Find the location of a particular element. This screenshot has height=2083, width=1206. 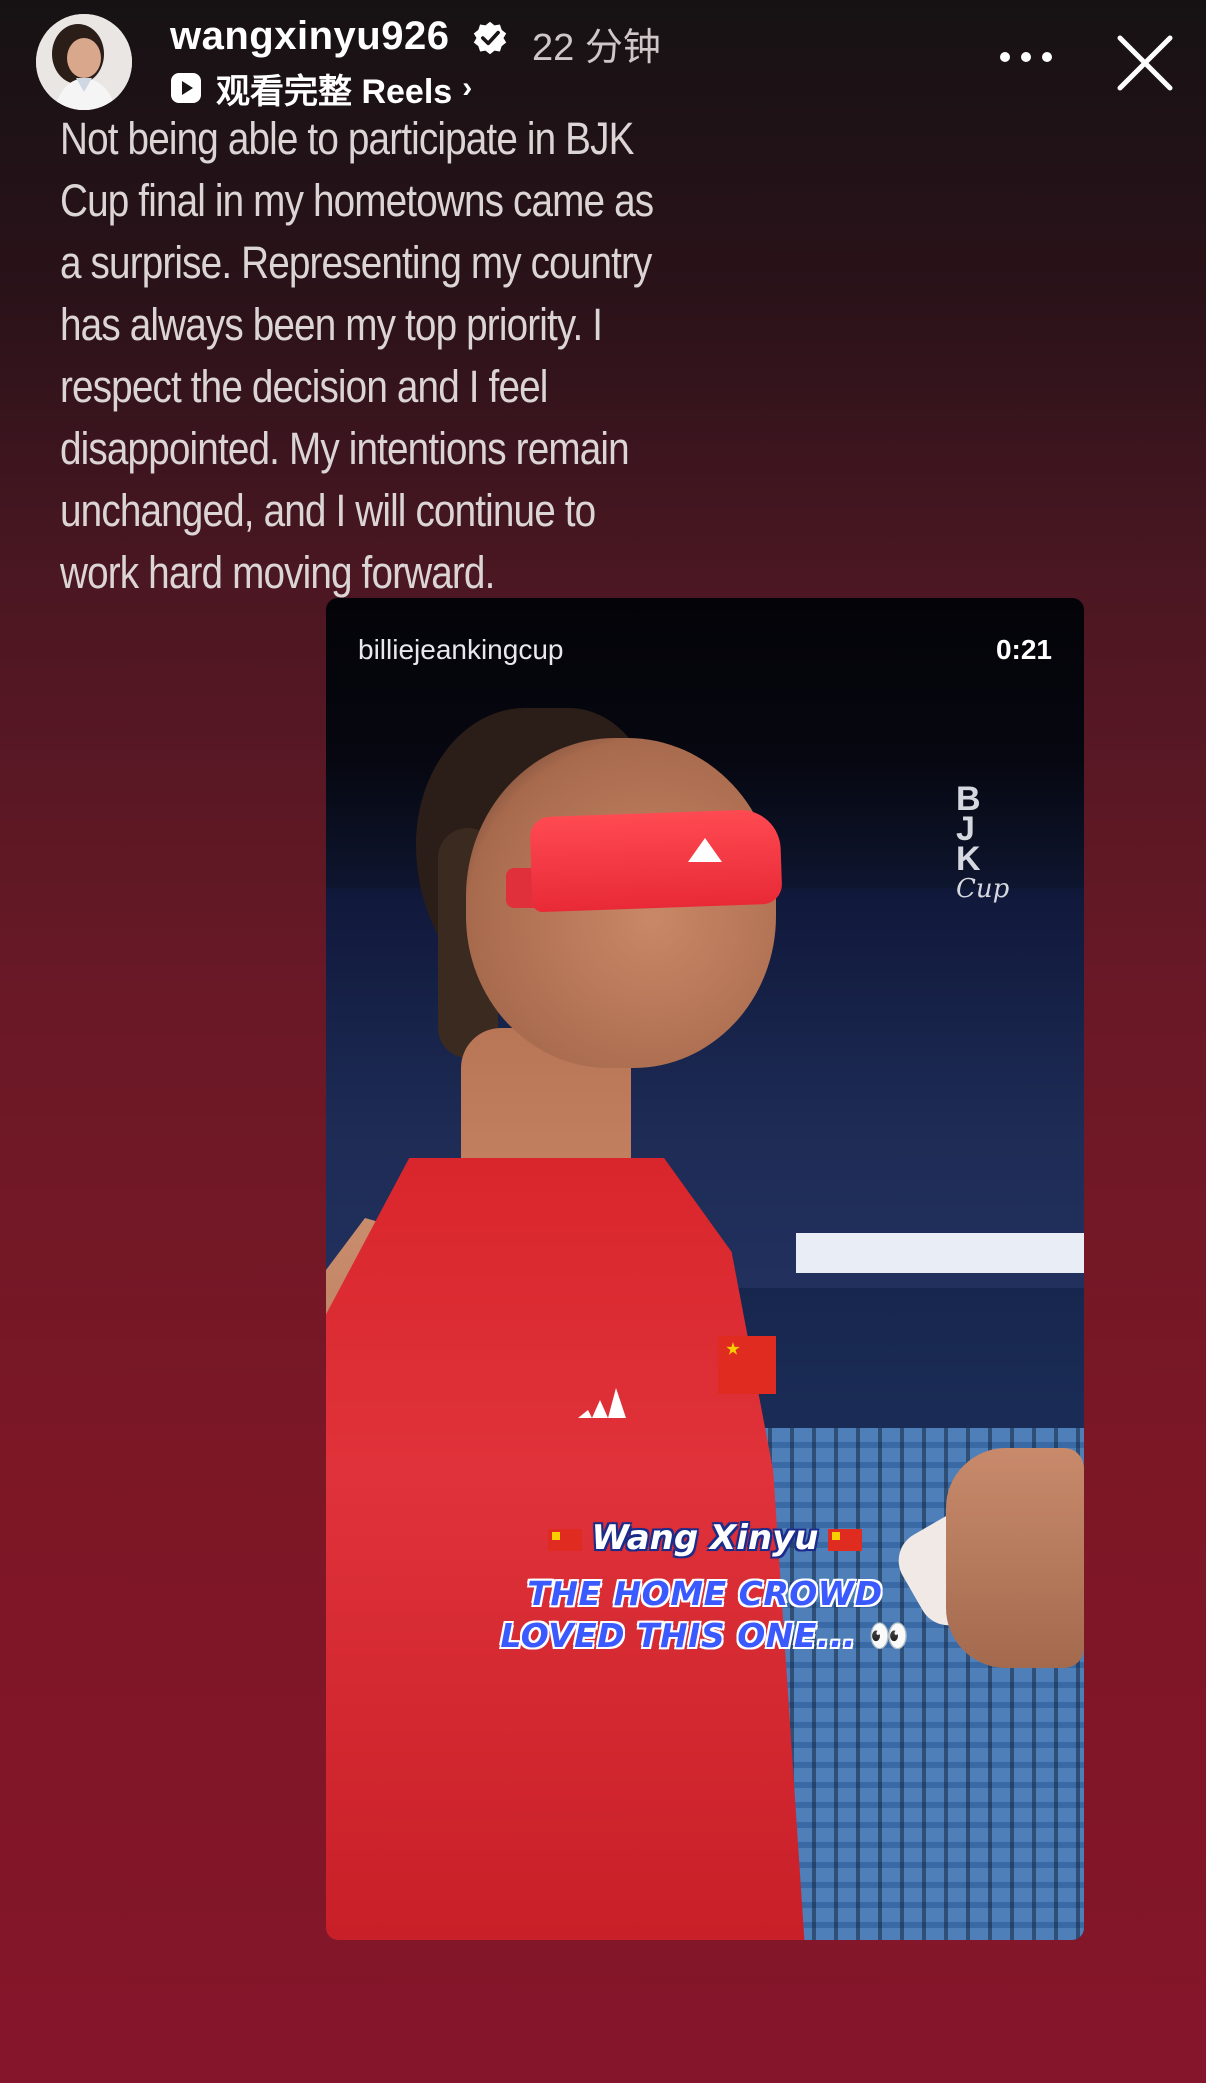

player-visor is located at coordinates (656, 860).